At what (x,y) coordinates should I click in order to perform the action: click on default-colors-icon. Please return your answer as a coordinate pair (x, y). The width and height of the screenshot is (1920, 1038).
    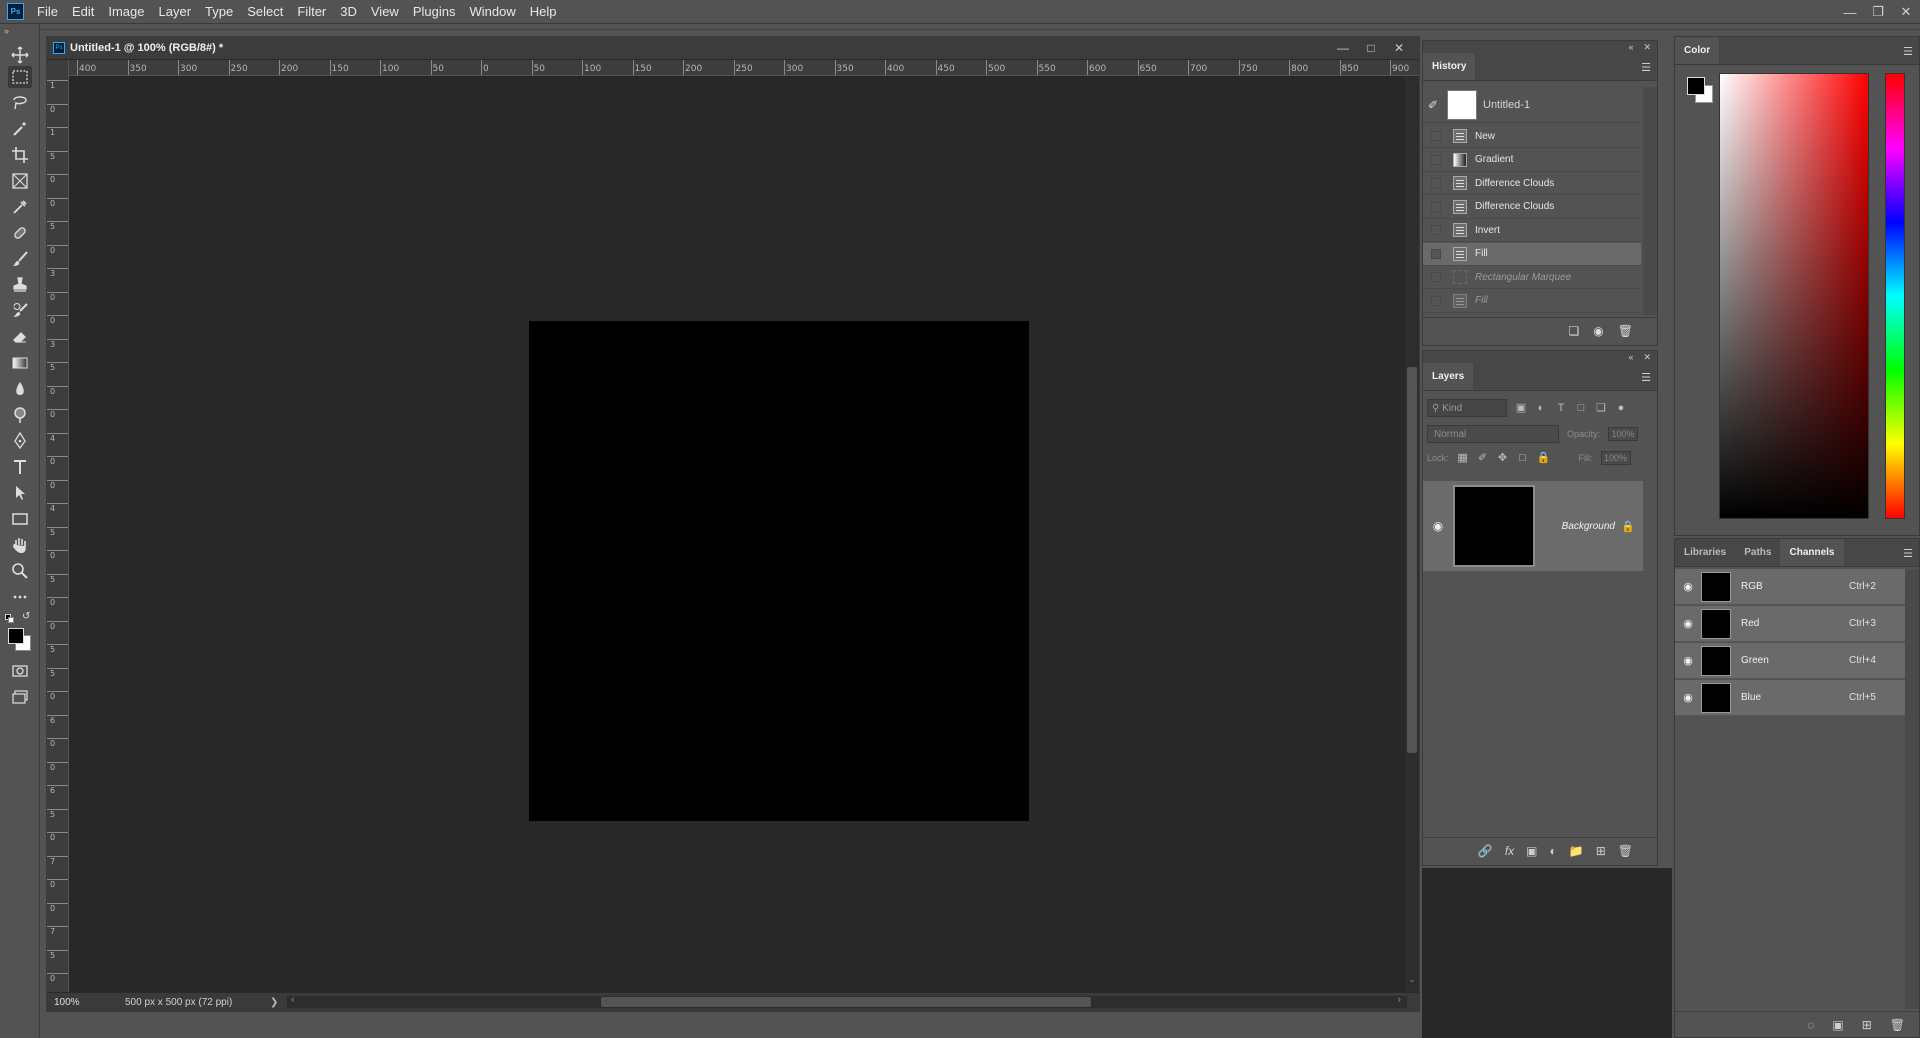
    Looking at the image, I should click on (10, 618).